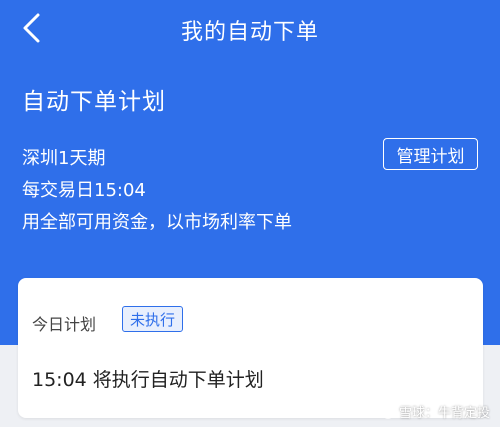  I want to click on navigation-bar: 我的自动下单, so click(250, 30).